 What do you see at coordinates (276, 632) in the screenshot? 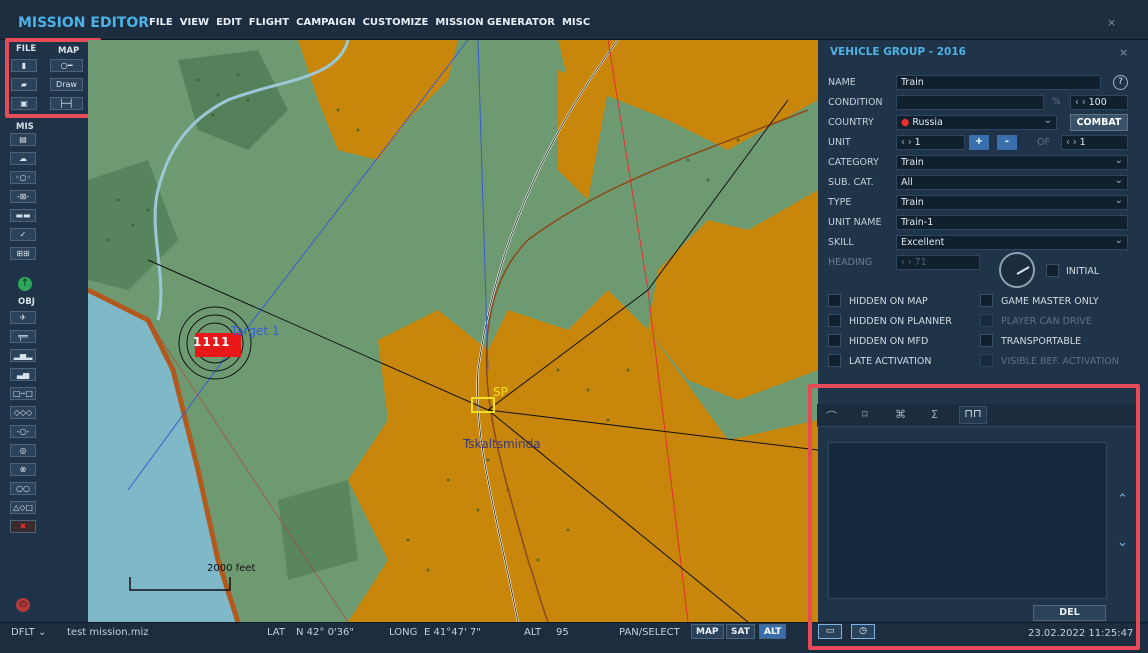
I see `lat-label: LAT` at bounding box center [276, 632].